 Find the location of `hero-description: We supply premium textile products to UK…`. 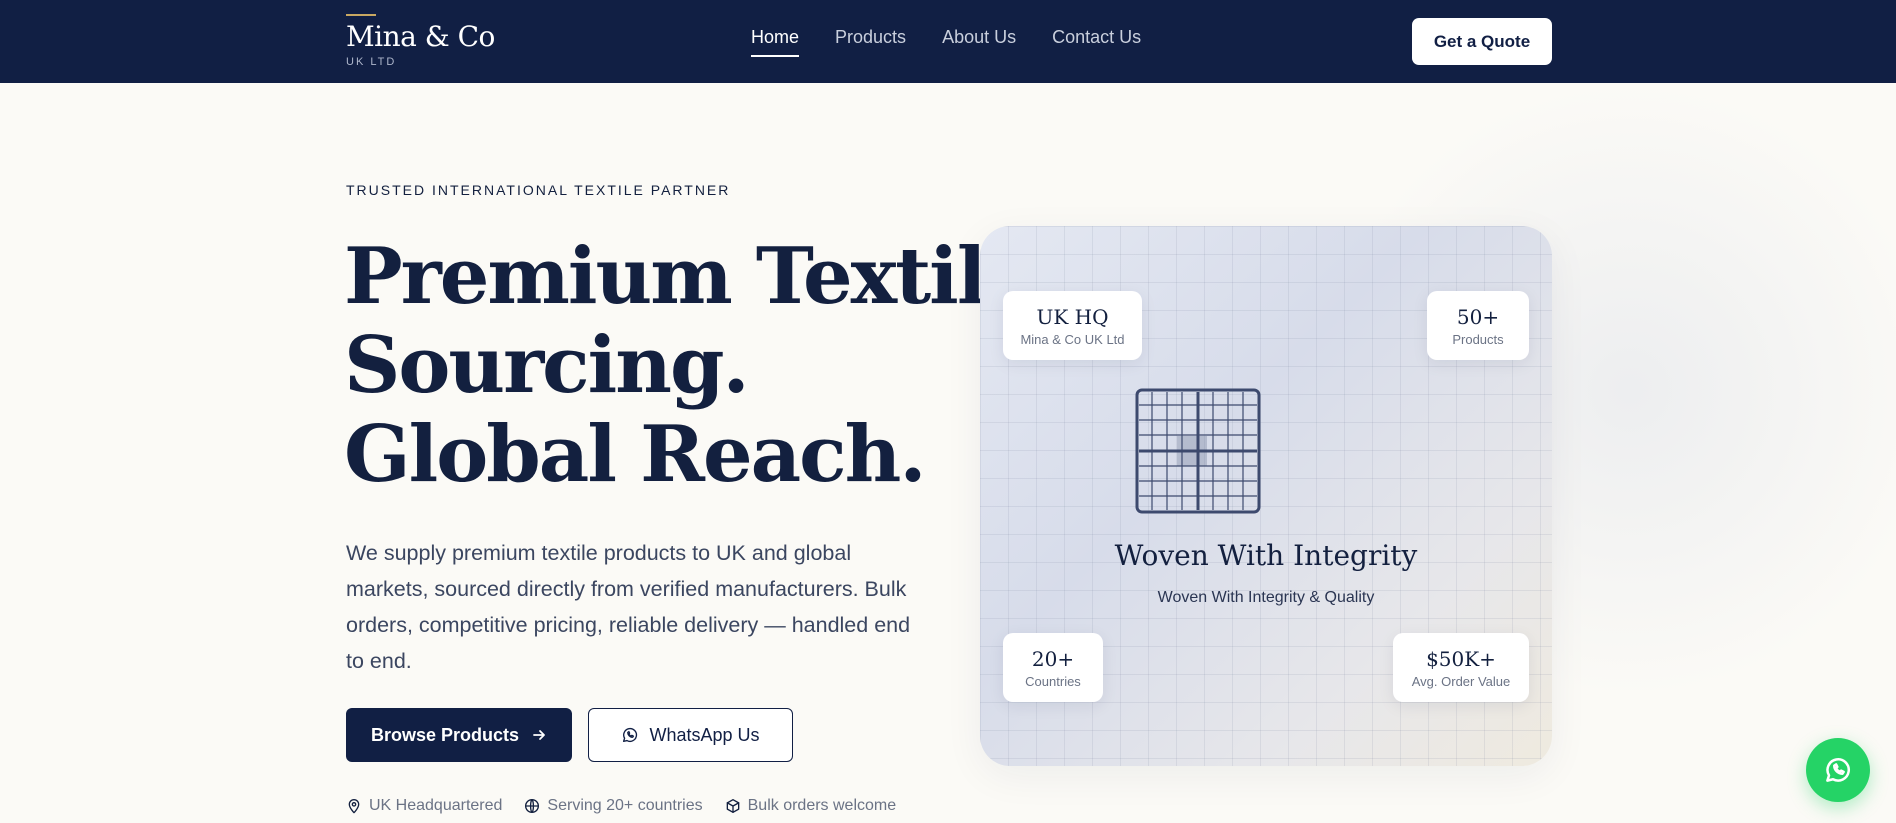

hero-description: We supply premium textile products to UK… is located at coordinates (628, 607).